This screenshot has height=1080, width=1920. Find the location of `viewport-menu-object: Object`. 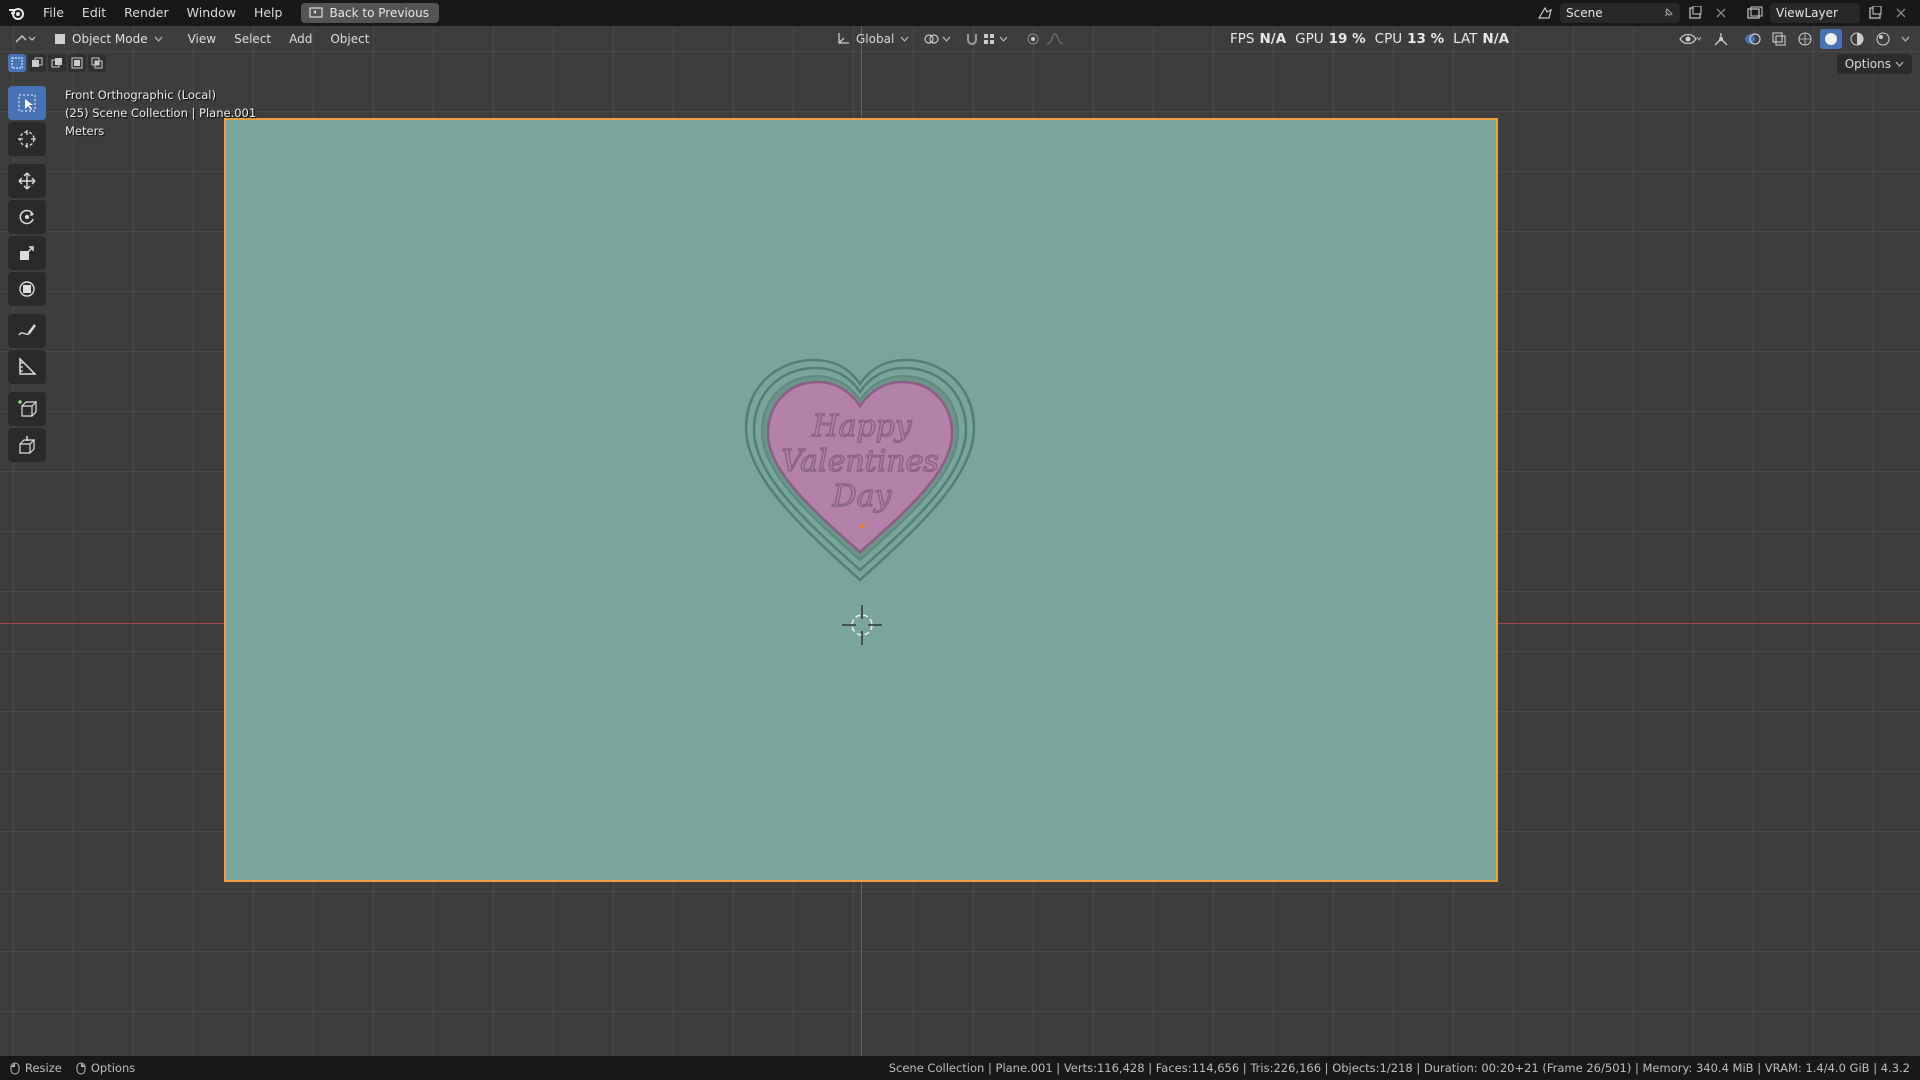

viewport-menu-object: Object is located at coordinates (349, 39).